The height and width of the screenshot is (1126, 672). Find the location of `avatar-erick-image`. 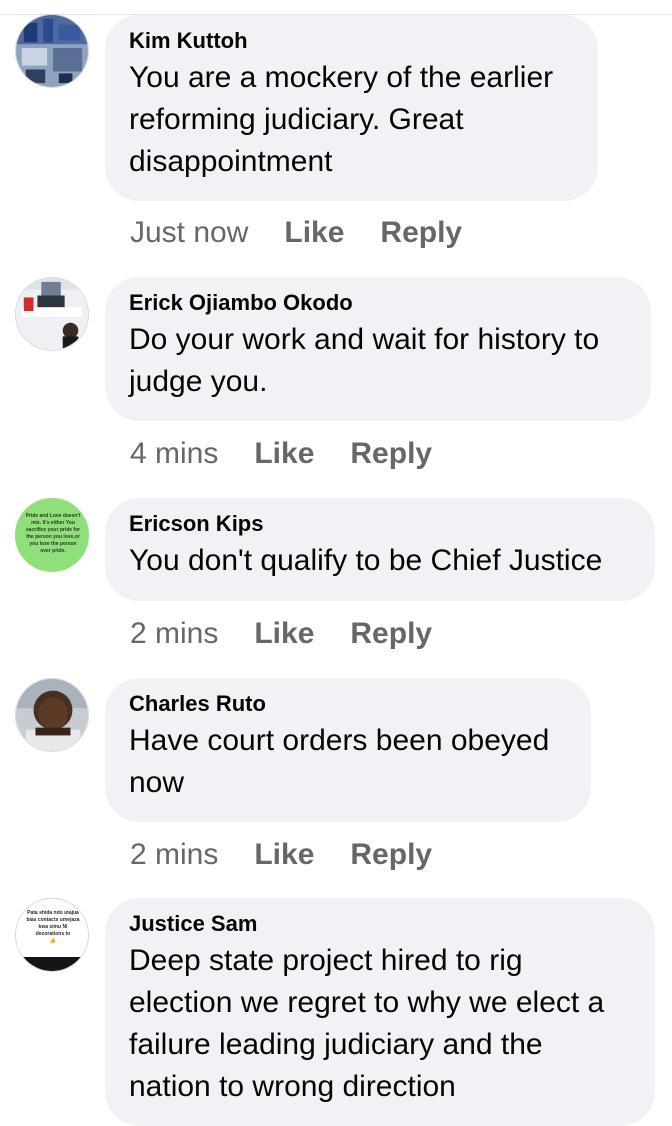

avatar-erick-image is located at coordinates (52, 314).